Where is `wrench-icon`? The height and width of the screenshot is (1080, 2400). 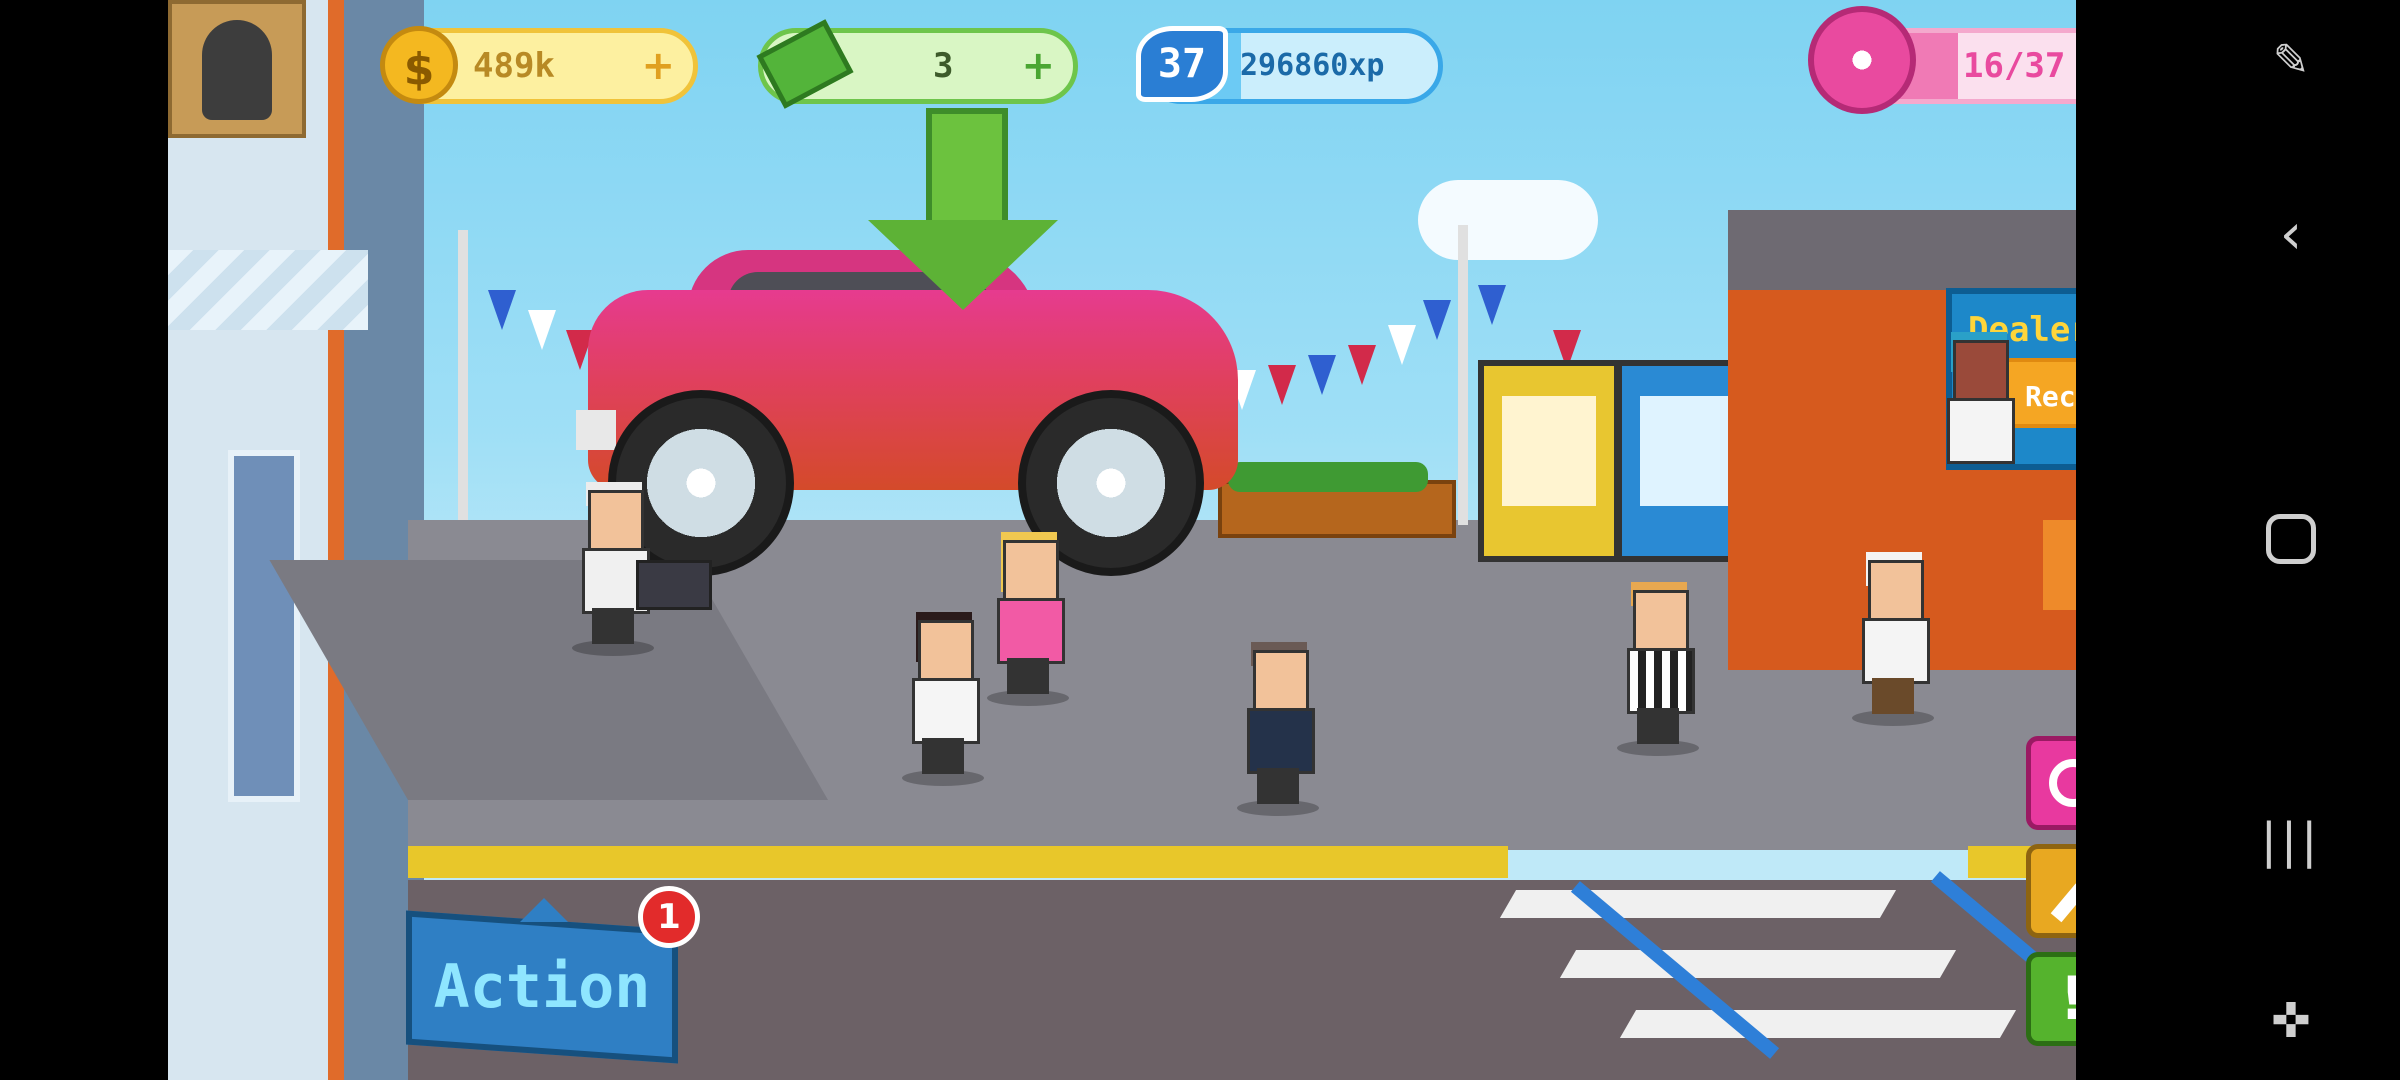 wrench-icon is located at coordinates (2063, 894).